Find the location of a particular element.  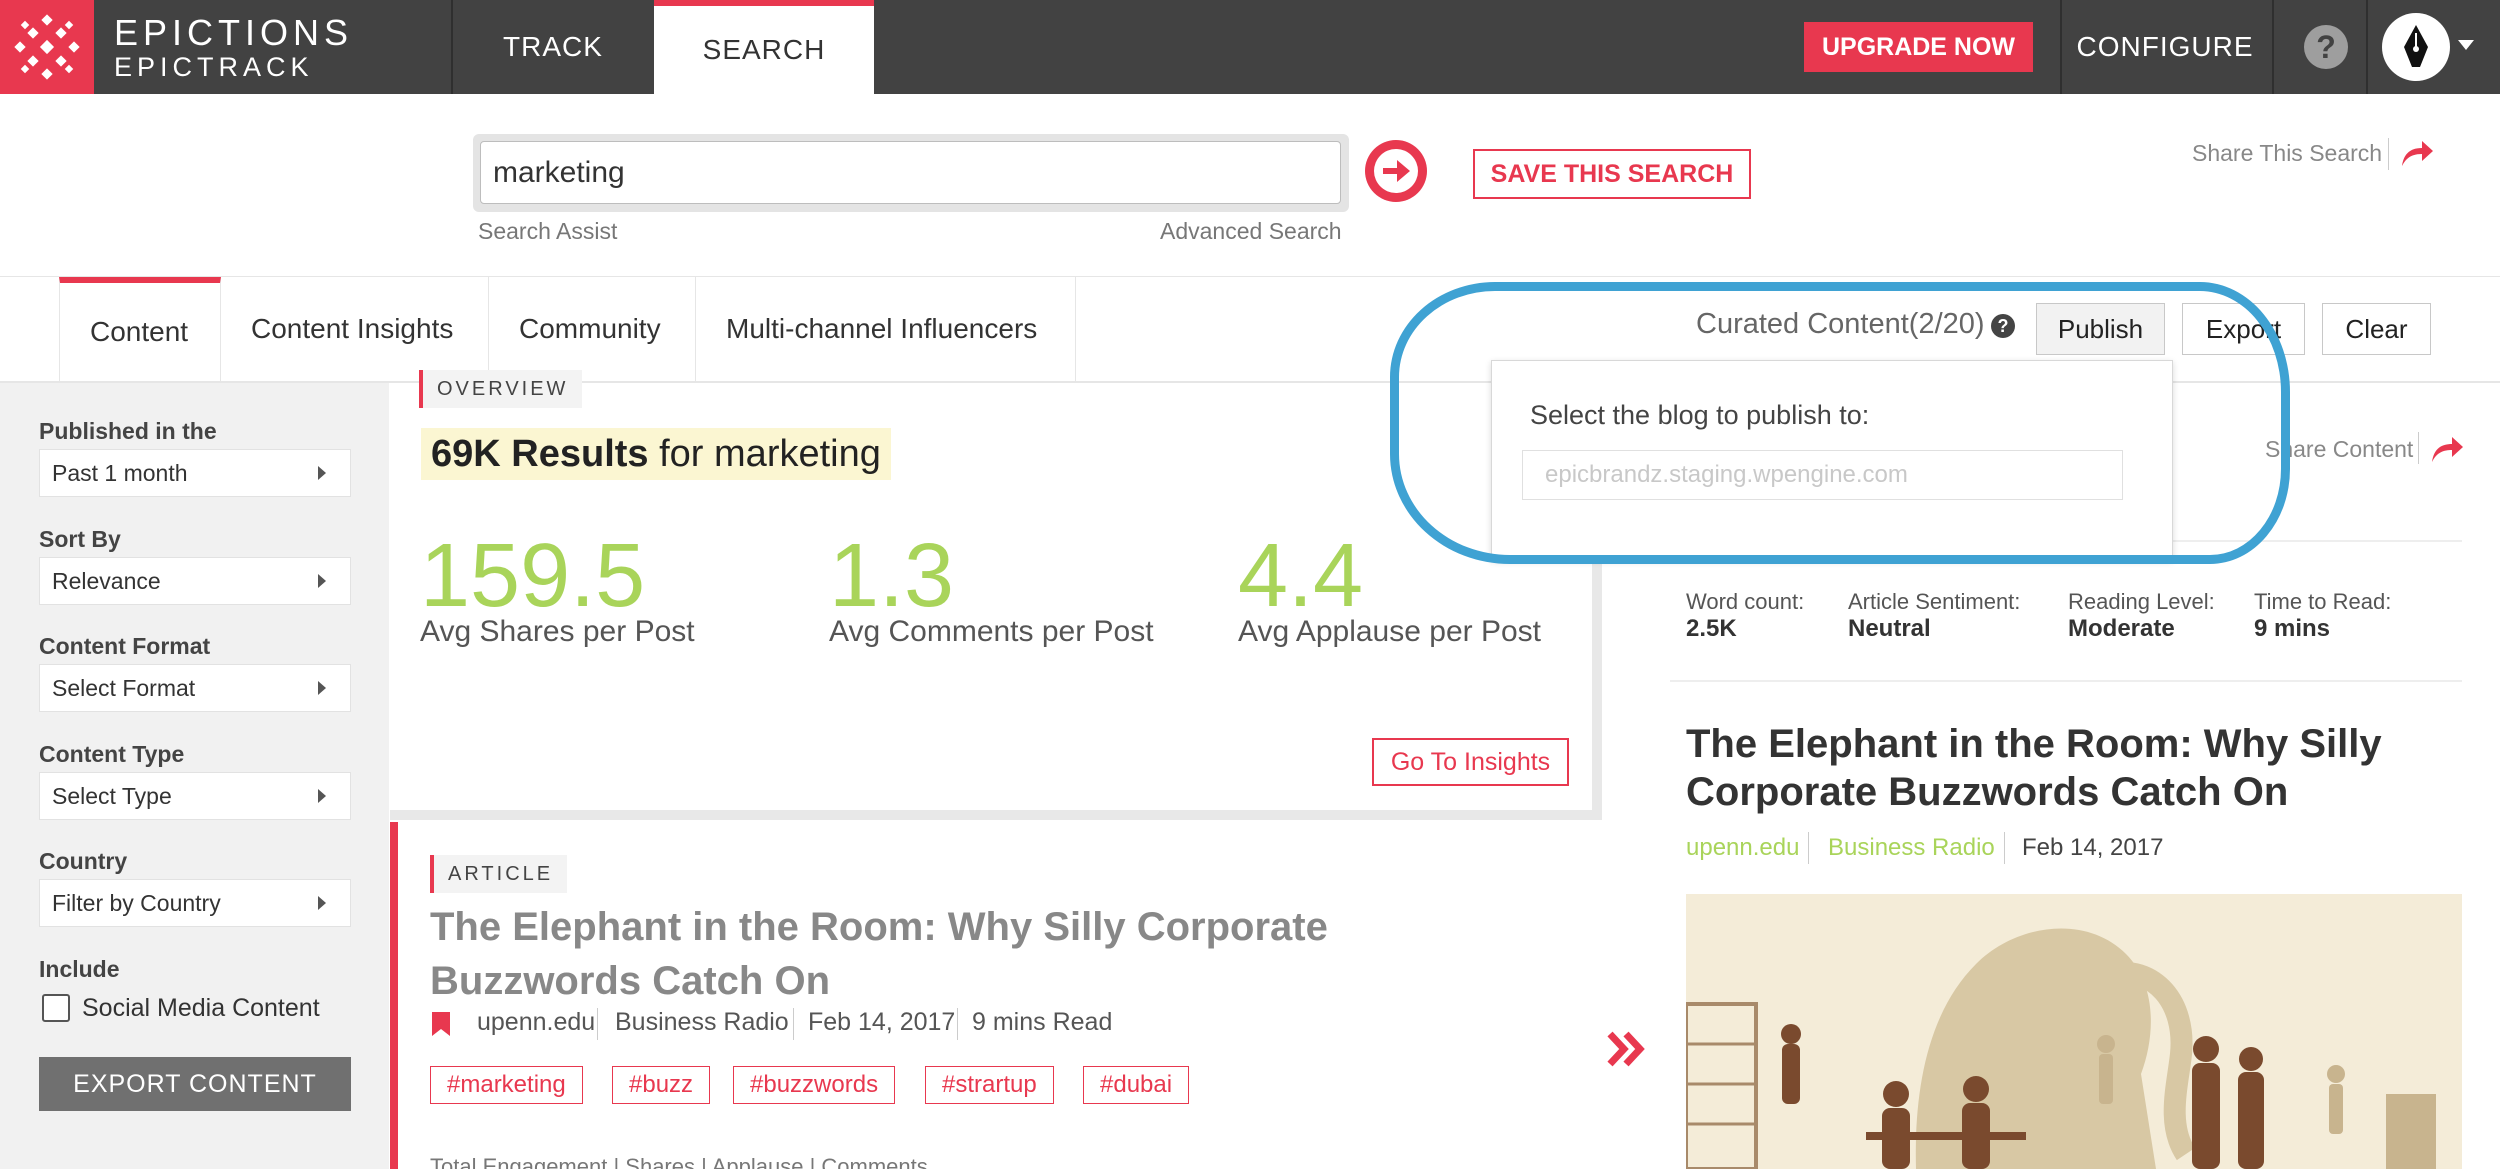

results-for: for is located at coordinates (681, 453).